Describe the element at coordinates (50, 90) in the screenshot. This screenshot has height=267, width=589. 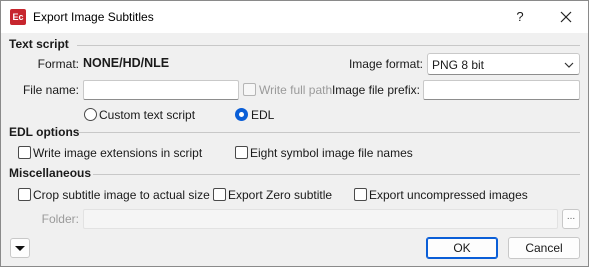
I see `file-name-label: File name:` at that location.